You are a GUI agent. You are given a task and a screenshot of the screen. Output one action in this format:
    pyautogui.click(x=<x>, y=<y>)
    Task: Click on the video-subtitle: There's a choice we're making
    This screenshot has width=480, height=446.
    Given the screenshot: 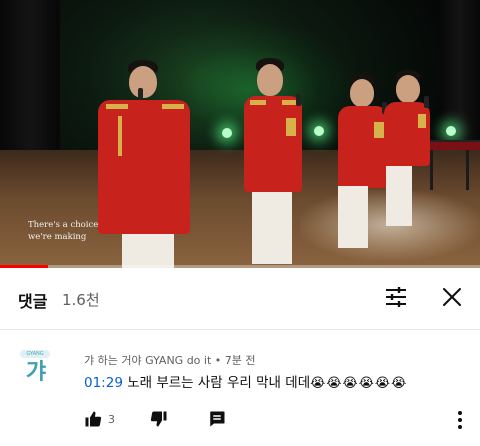 What is the action you would take?
    pyautogui.click(x=63, y=231)
    